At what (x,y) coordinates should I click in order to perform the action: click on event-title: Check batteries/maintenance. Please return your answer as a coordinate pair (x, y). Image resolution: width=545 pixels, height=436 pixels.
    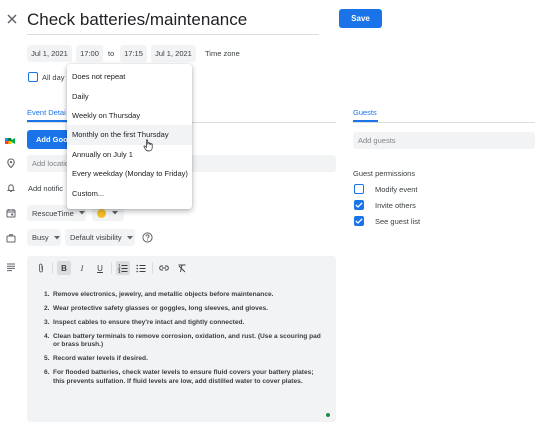
    Looking at the image, I should click on (137, 19).